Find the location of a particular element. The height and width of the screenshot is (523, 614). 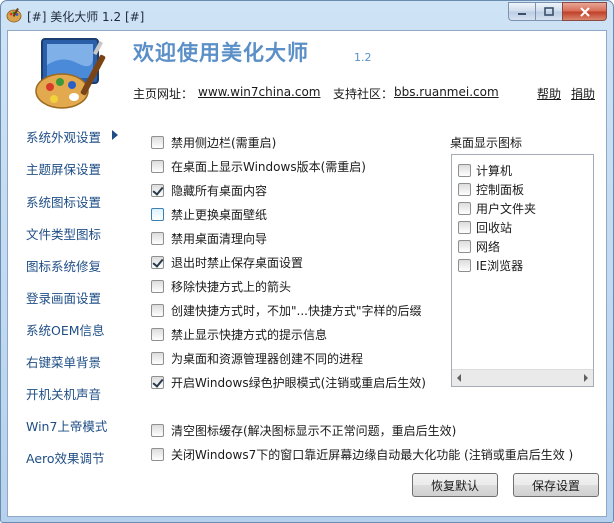

save-settings-button: 保存设置 is located at coordinates (556, 485).